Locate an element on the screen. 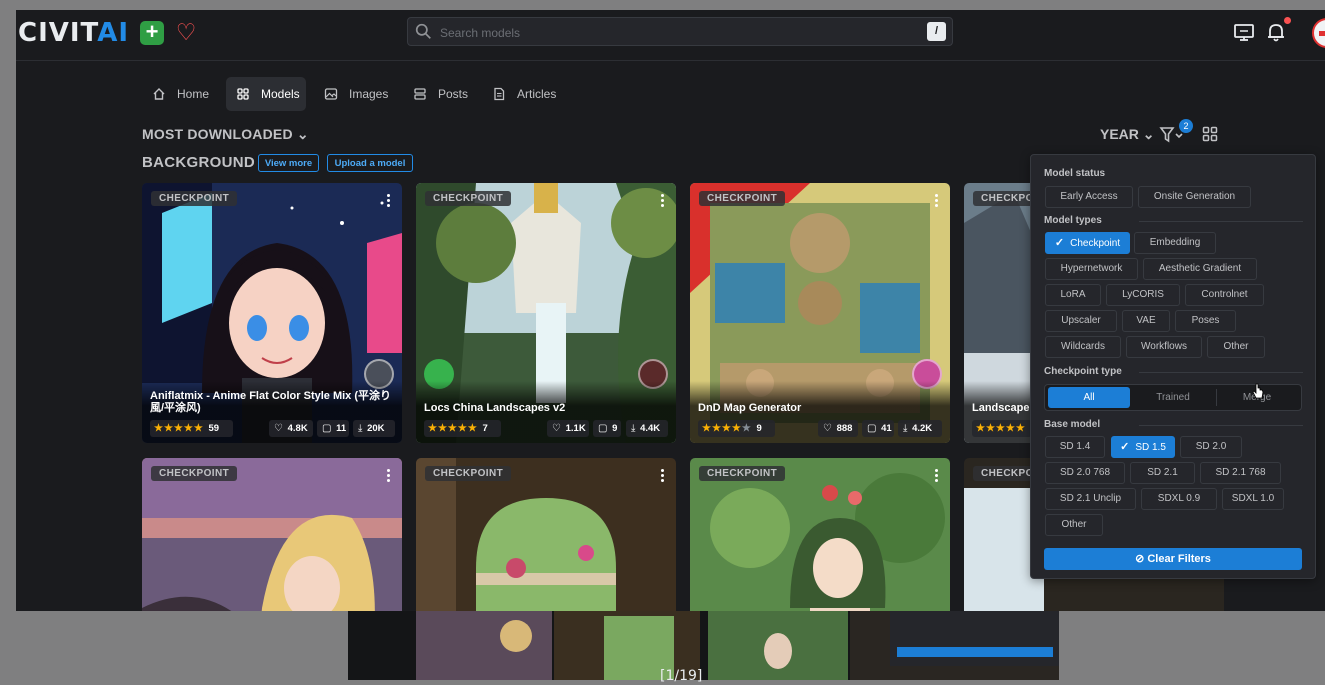 Image resolution: width=1325 pixels, height=685 pixels. nav-models: Models is located at coordinates (266, 94).